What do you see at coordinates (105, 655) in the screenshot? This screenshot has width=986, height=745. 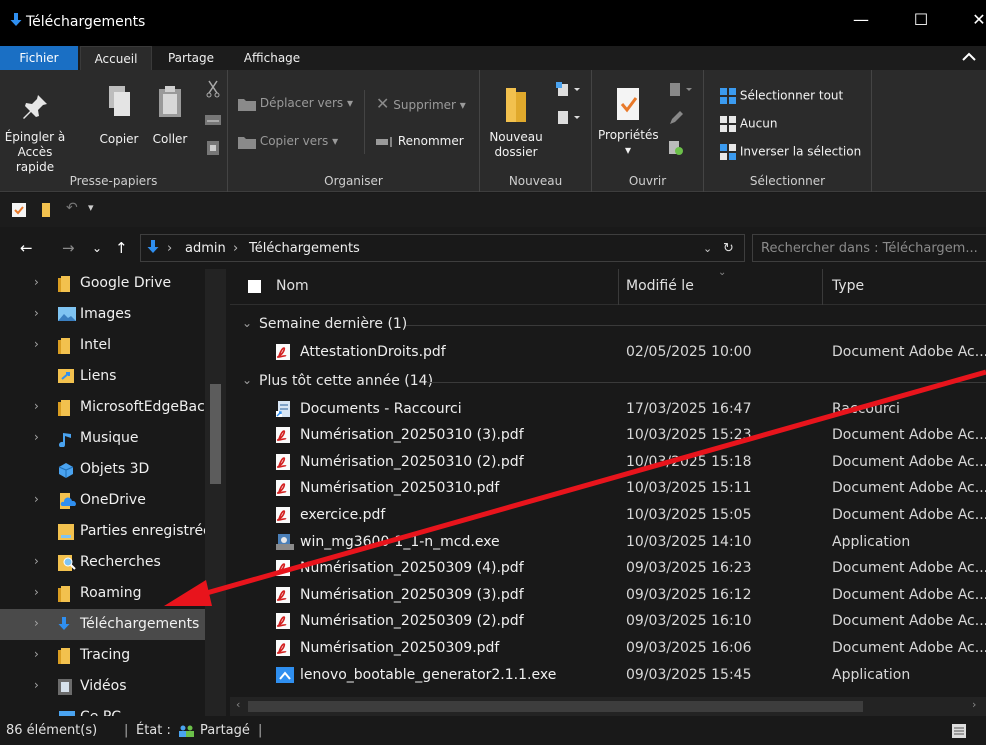 I see `nav-item-label: Tracing` at bounding box center [105, 655].